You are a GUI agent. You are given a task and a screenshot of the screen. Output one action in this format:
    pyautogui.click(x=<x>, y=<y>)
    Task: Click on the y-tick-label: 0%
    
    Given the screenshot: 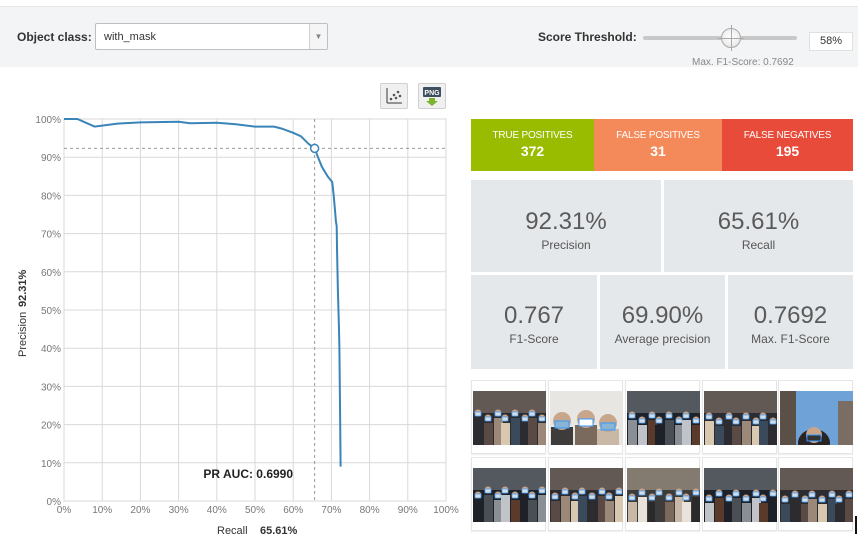 What is the action you would take?
    pyautogui.click(x=54, y=502)
    